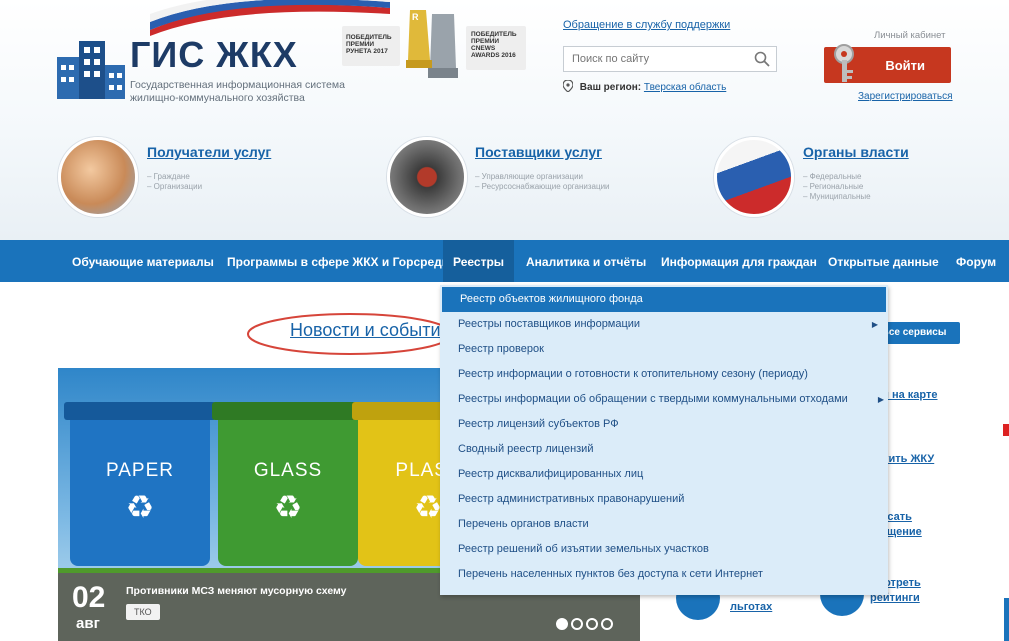 This screenshot has width=1009, height=641. I want to click on cabinet-label: Личный кабинет, so click(910, 35).